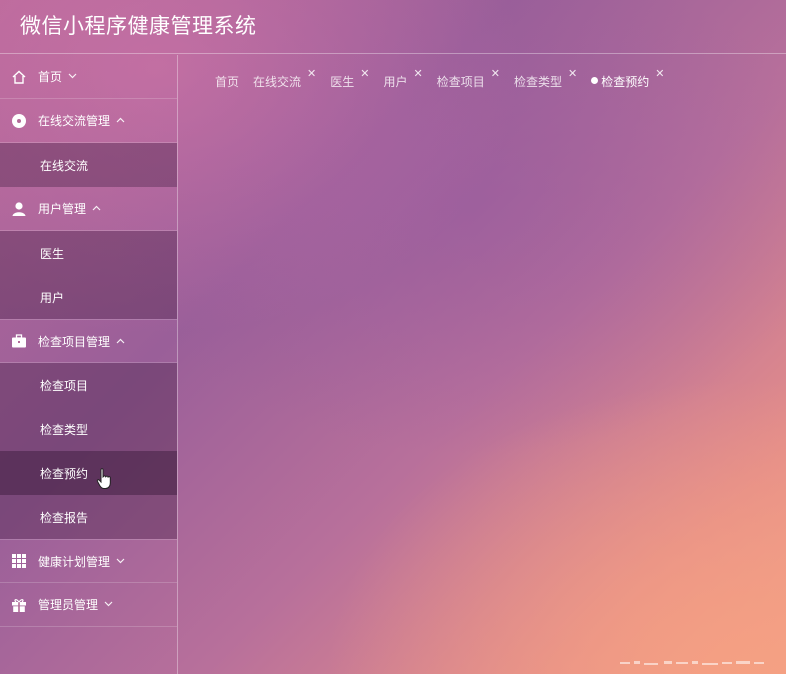 This screenshot has width=786, height=674. I want to click on submenu-exam: 检查项目 检查类型 检查预约 检查报告, so click(88, 451).